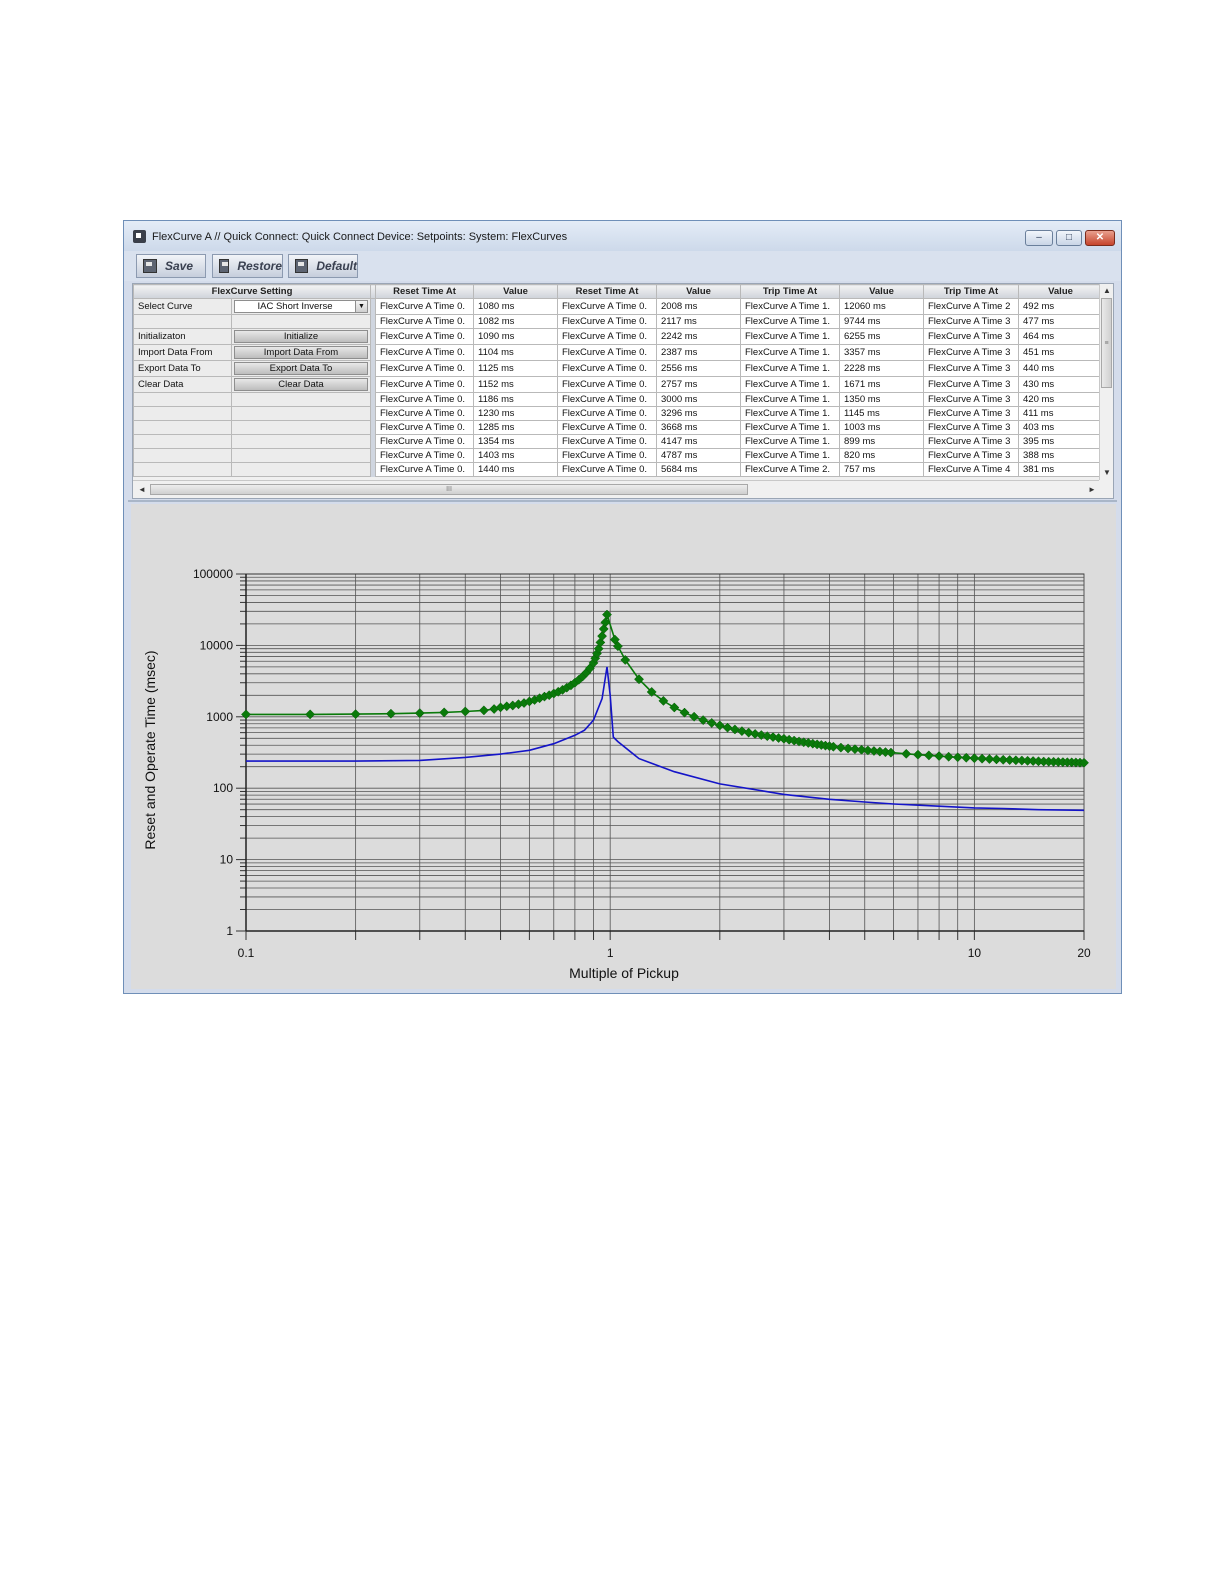 This screenshot has width=1224, height=1584. Describe the element at coordinates (698, 413) in the screenshot. I see `value-cell: 3296 ms` at that location.